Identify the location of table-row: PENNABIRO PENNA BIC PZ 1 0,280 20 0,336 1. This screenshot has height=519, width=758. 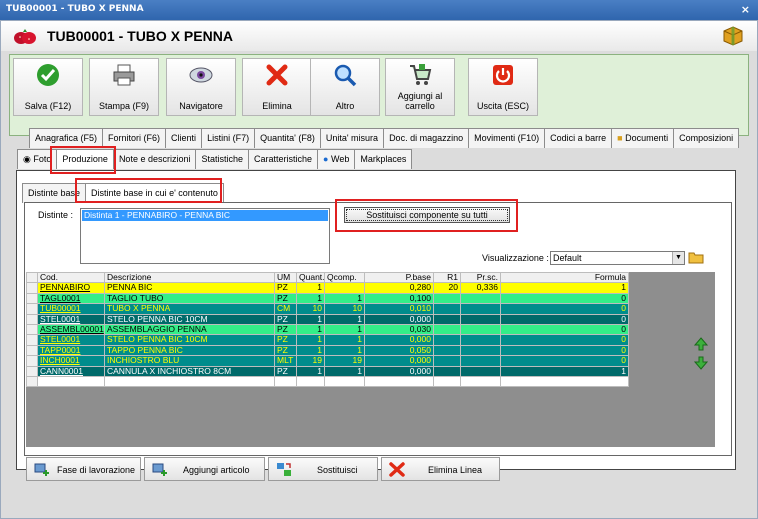
(327, 288).